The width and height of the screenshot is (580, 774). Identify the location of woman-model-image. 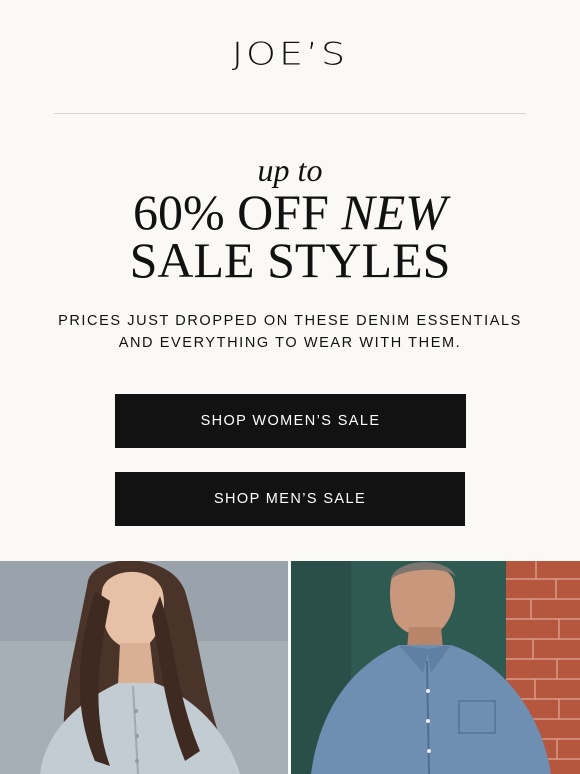
(144, 667).